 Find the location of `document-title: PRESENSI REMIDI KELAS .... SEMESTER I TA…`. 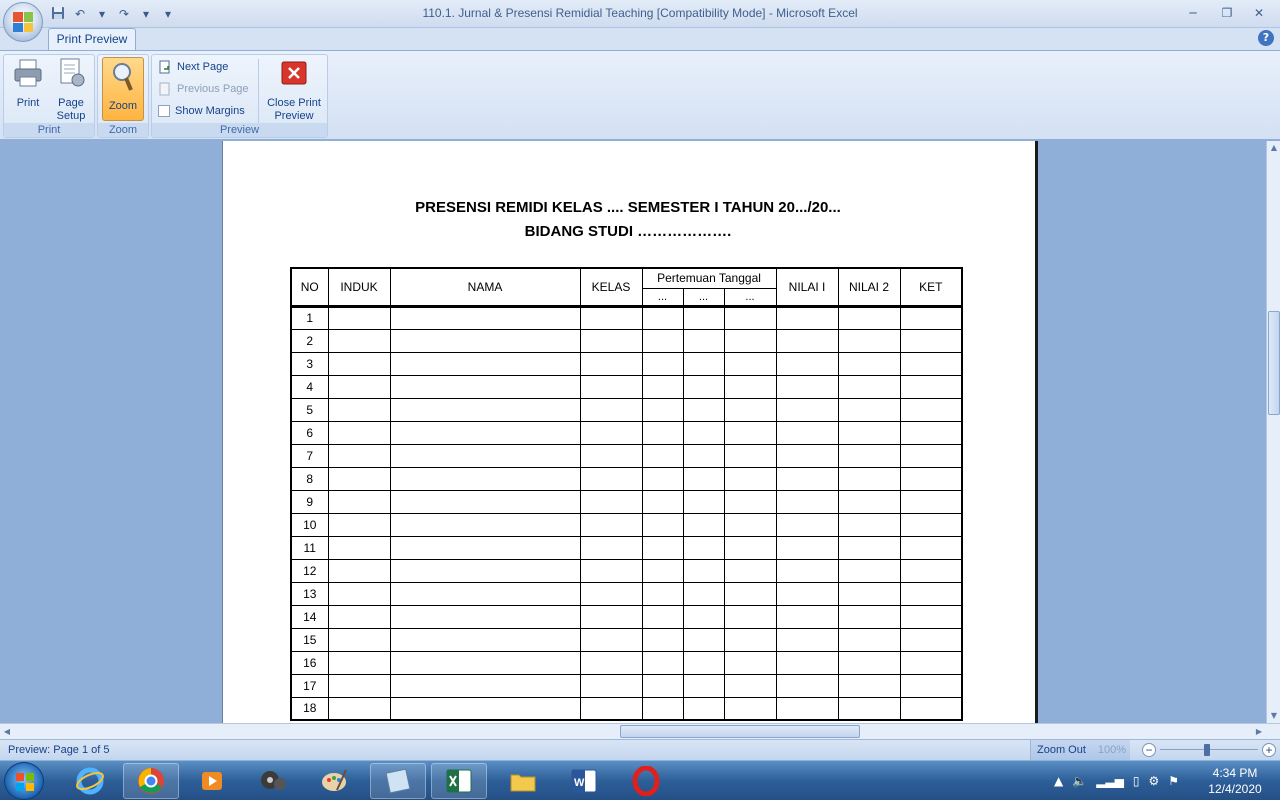

document-title: PRESENSI REMIDI KELAS .... SEMESTER I TA… is located at coordinates (628, 207).